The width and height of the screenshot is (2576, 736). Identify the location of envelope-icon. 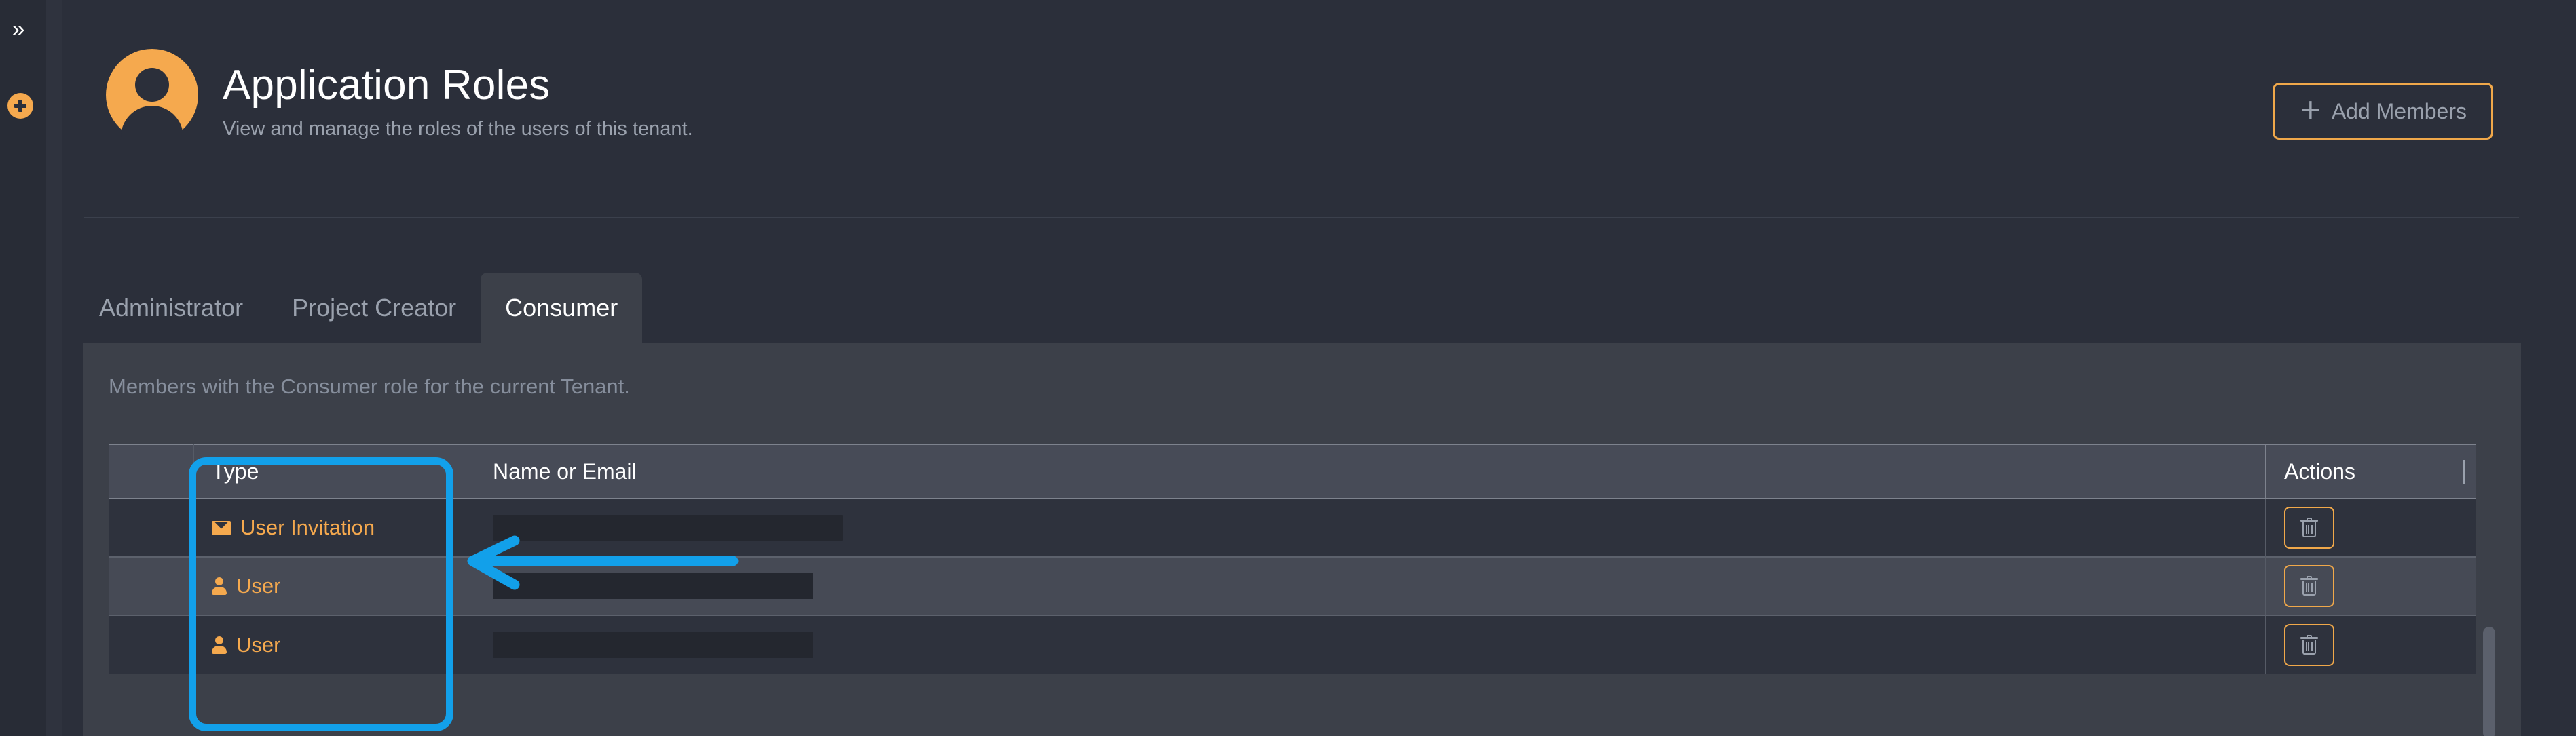
(222, 527).